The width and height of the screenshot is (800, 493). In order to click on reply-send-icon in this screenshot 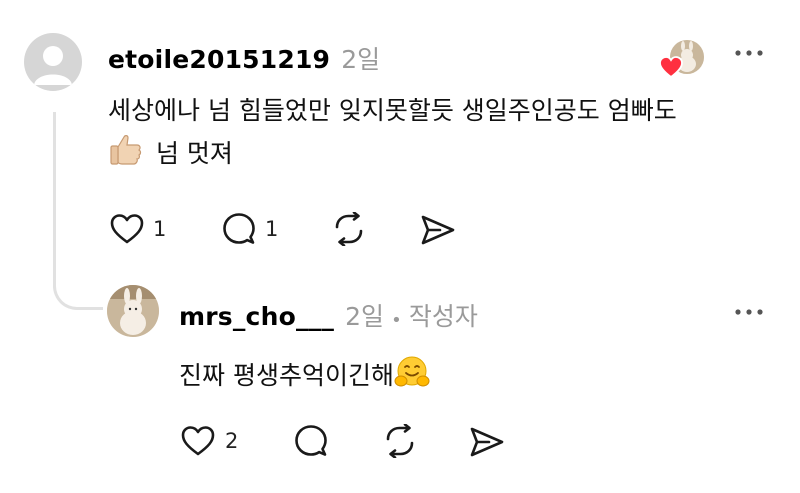, I will do `click(487, 442)`.